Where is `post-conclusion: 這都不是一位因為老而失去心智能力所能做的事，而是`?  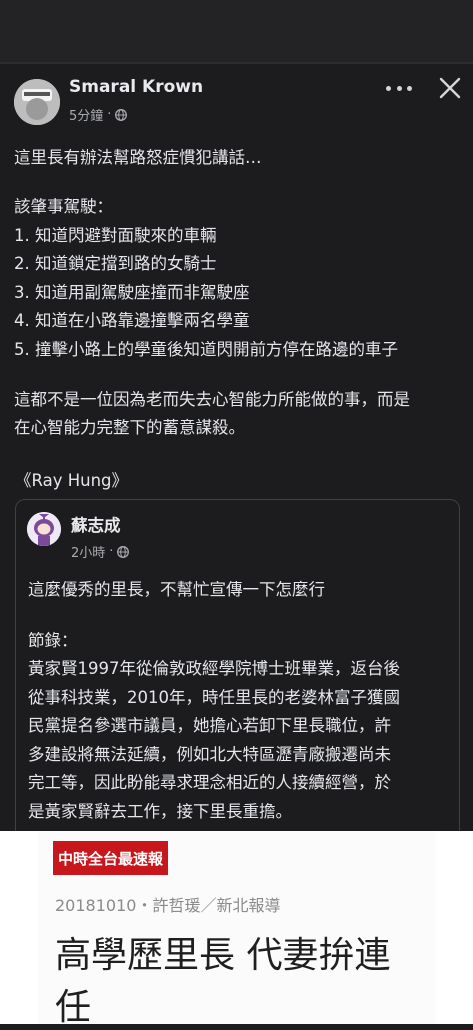
post-conclusion: 這都不是一位因為老而失去心智能力所能做的事，而是 is located at coordinates (212, 399).